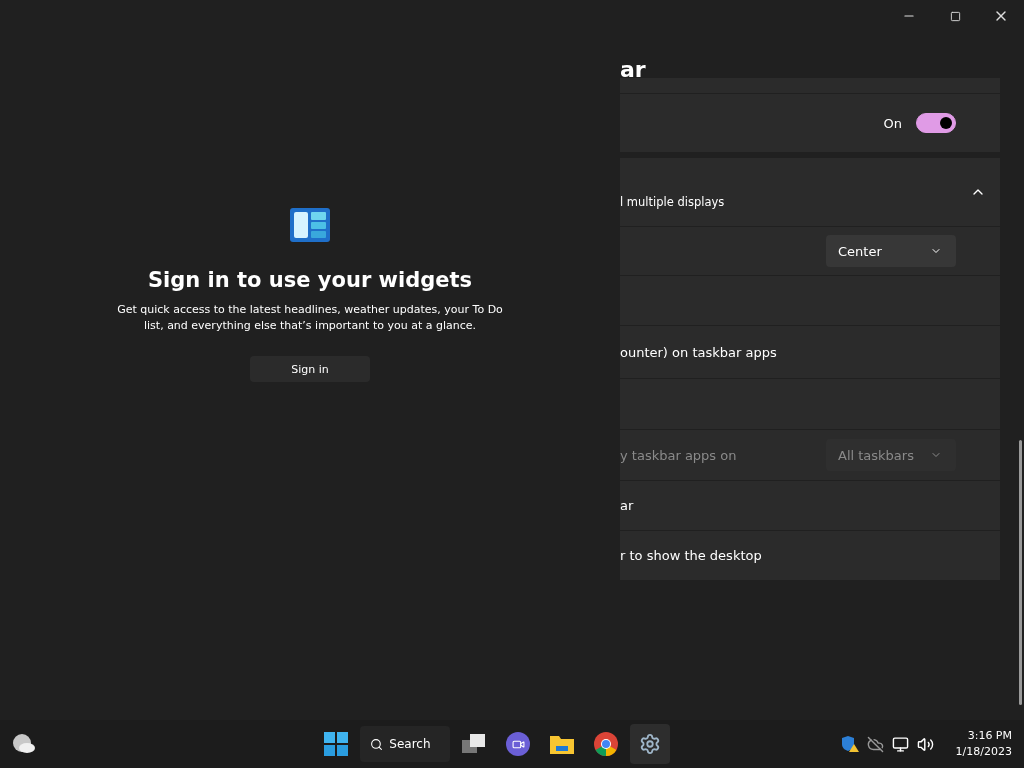 The width and height of the screenshot is (1024, 768). What do you see at coordinates (891, 251) in the screenshot?
I see `dropdown: Center` at bounding box center [891, 251].